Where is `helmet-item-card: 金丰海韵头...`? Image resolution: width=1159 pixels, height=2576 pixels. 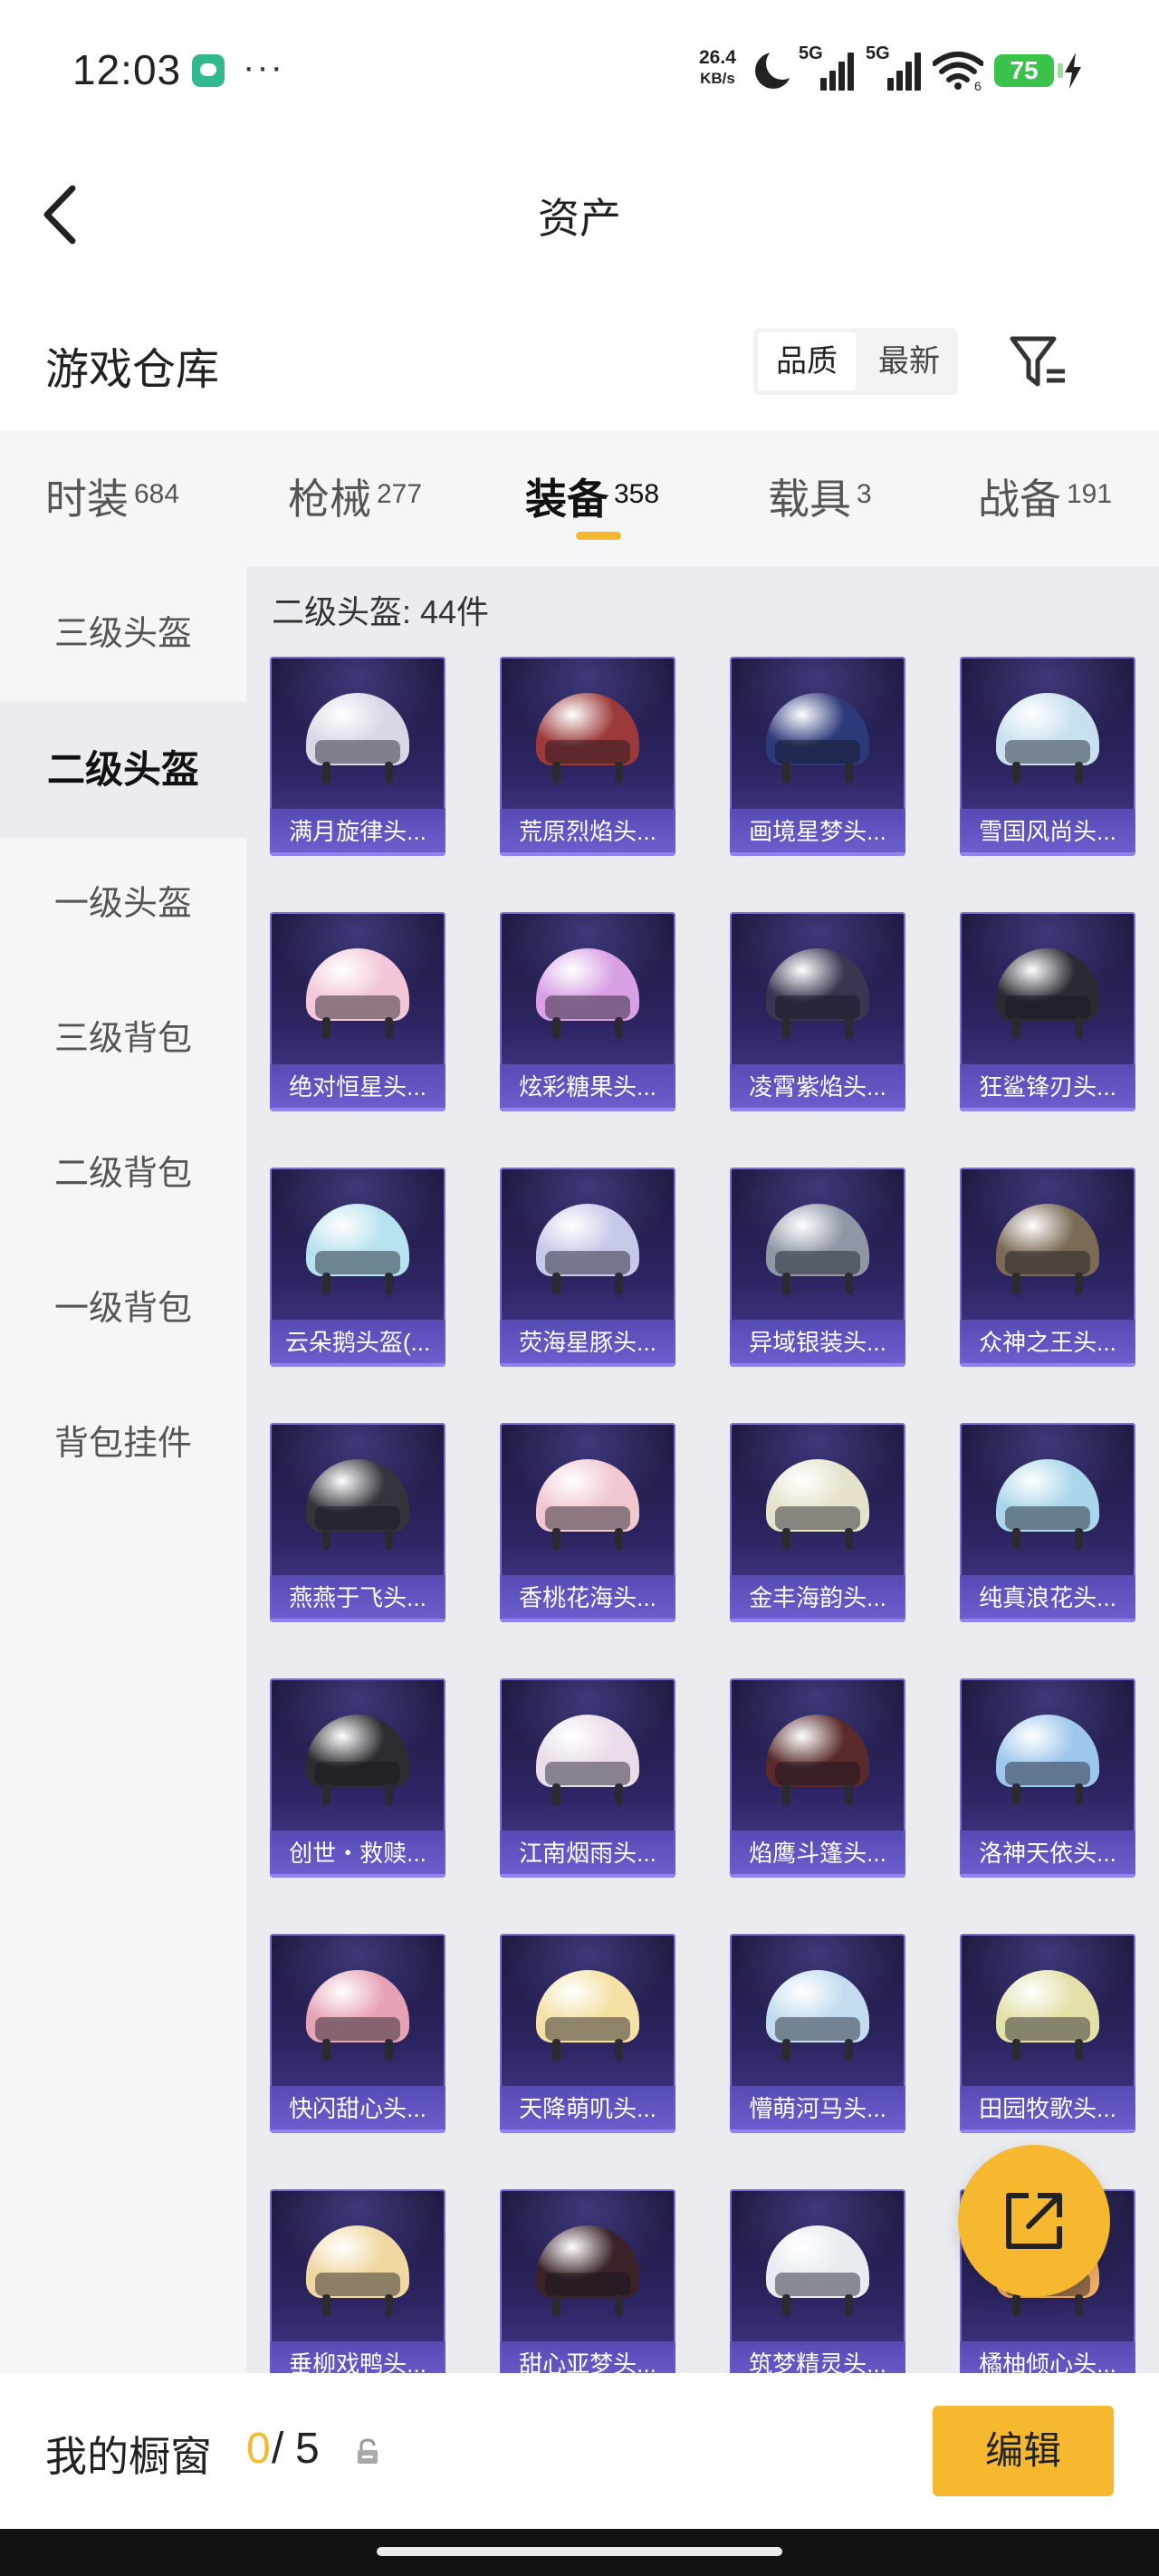
helmet-item-card: 金丰海韵头... is located at coordinates (817, 1522).